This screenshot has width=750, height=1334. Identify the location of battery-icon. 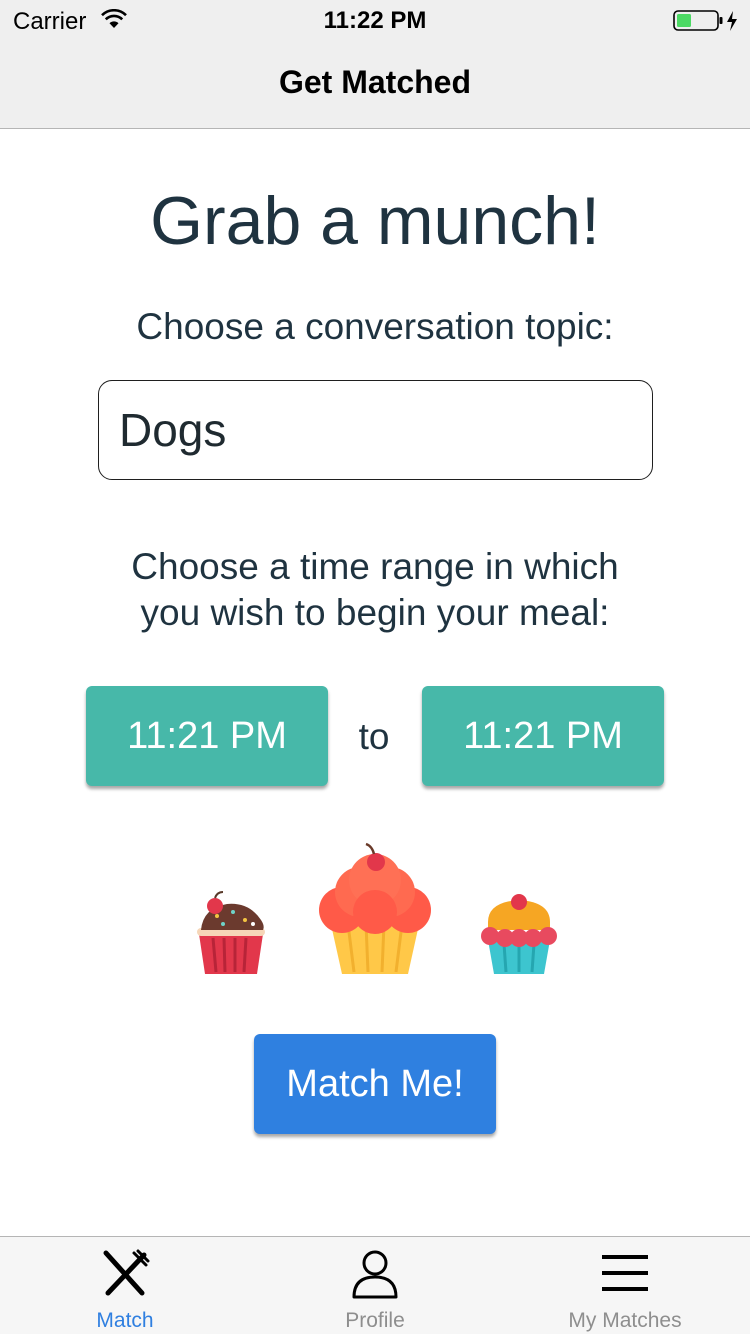
(708, 23).